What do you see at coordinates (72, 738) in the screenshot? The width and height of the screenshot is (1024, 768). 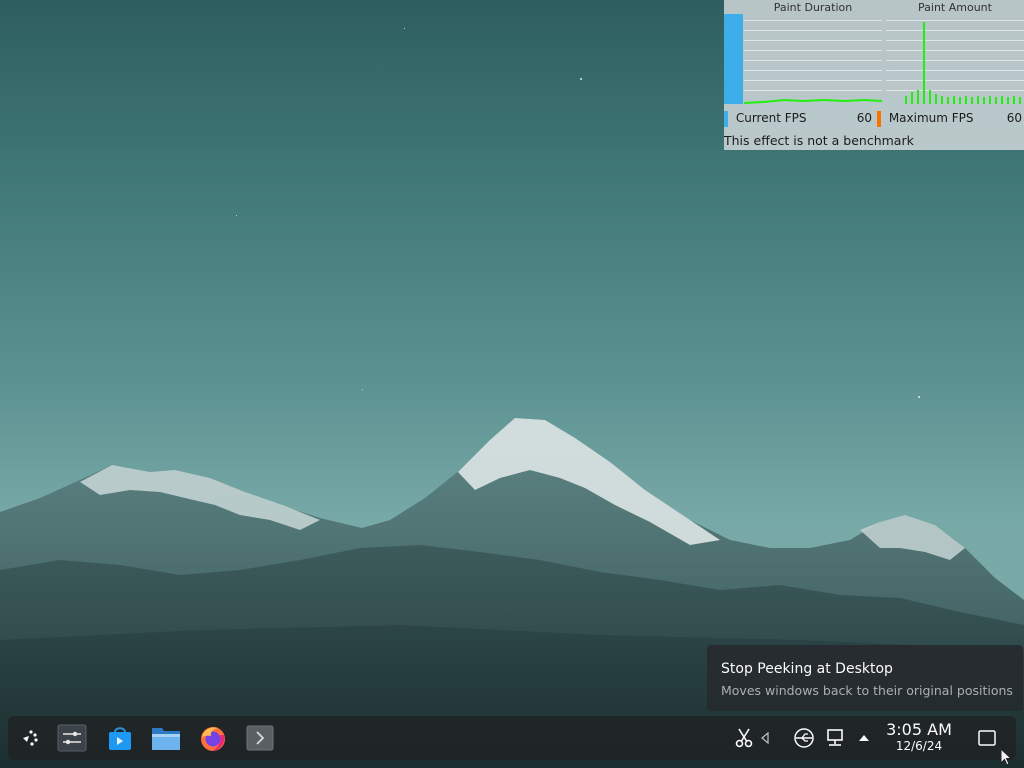 I see `system-settings-icon` at bounding box center [72, 738].